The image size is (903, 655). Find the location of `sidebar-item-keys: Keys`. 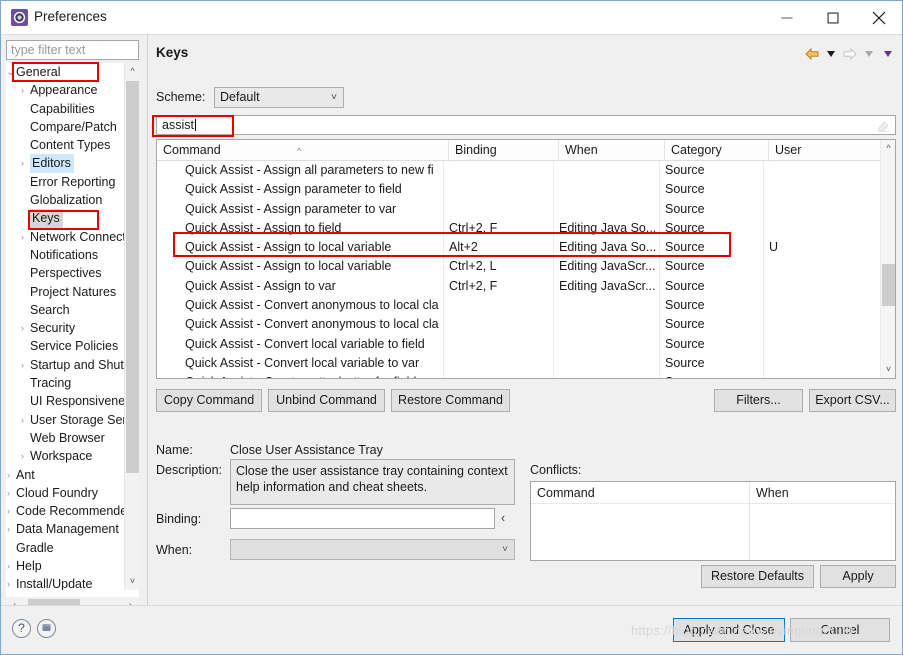

sidebar-item-keys: Keys is located at coordinates (65, 218).